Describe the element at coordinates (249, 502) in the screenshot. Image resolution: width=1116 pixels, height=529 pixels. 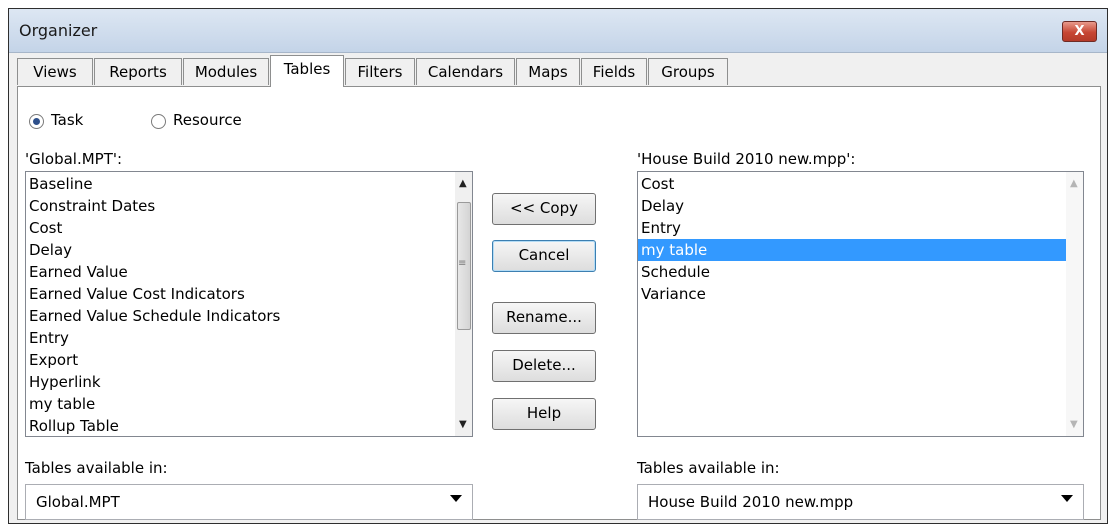
I see `left-available-dropdown: Global.MPT` at that location.